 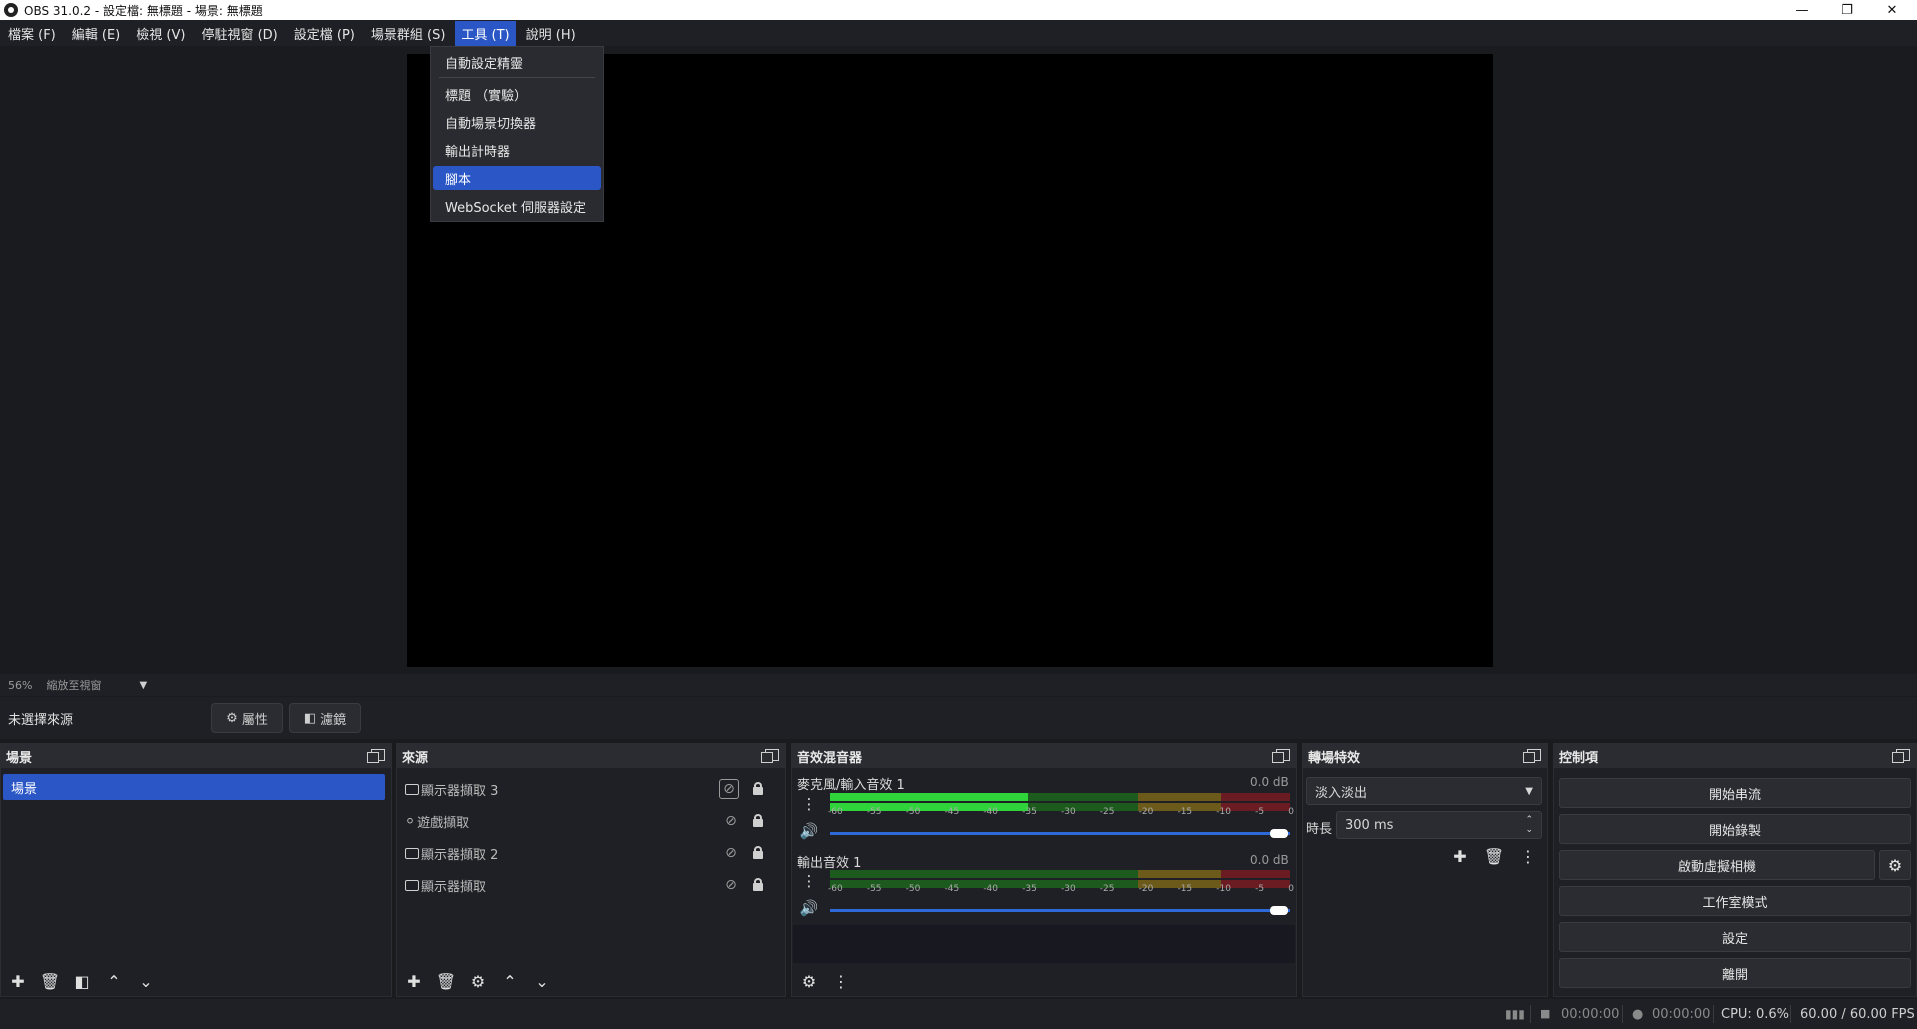 I want to click on start-streaming-button: 開始串流, so click(x=1735, y=793).